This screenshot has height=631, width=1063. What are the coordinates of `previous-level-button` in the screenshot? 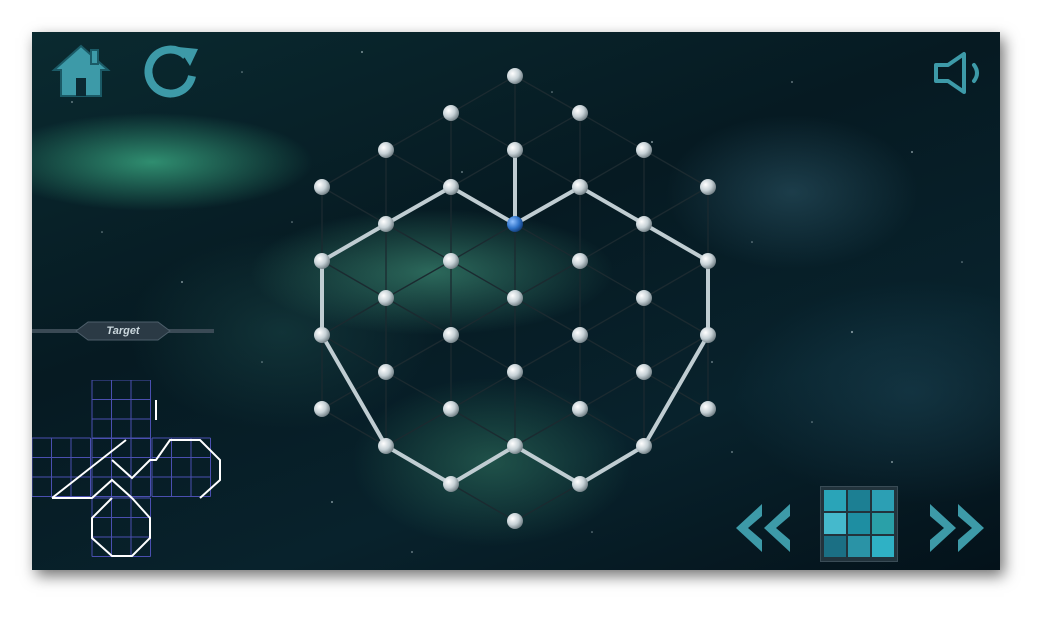 It's located at (763, 528).